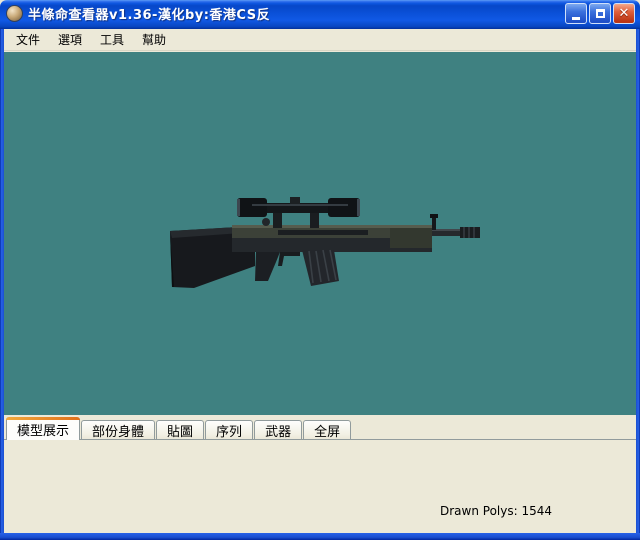 Image resolution: width=640 pixels, height=540 pixels. I want to click on menu-help: 幫助, so click(154, 39).